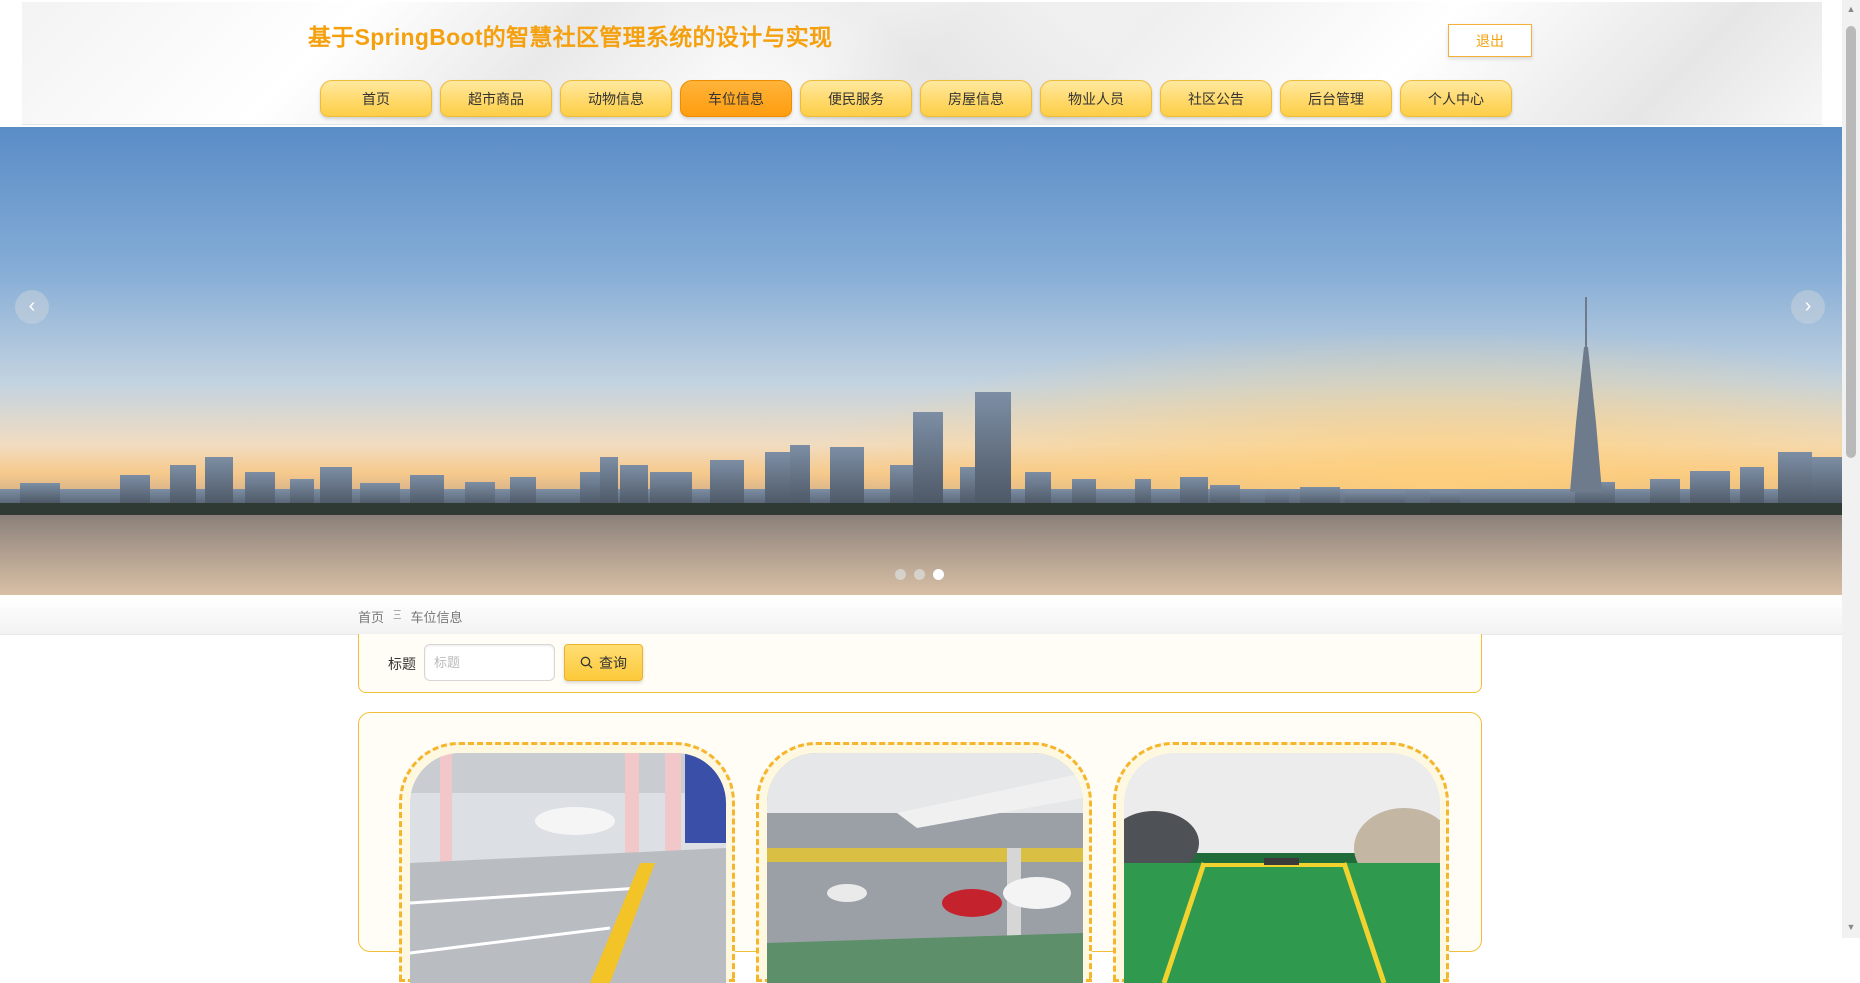  I want to click on search-button-label: 查询, so click(613, 662).